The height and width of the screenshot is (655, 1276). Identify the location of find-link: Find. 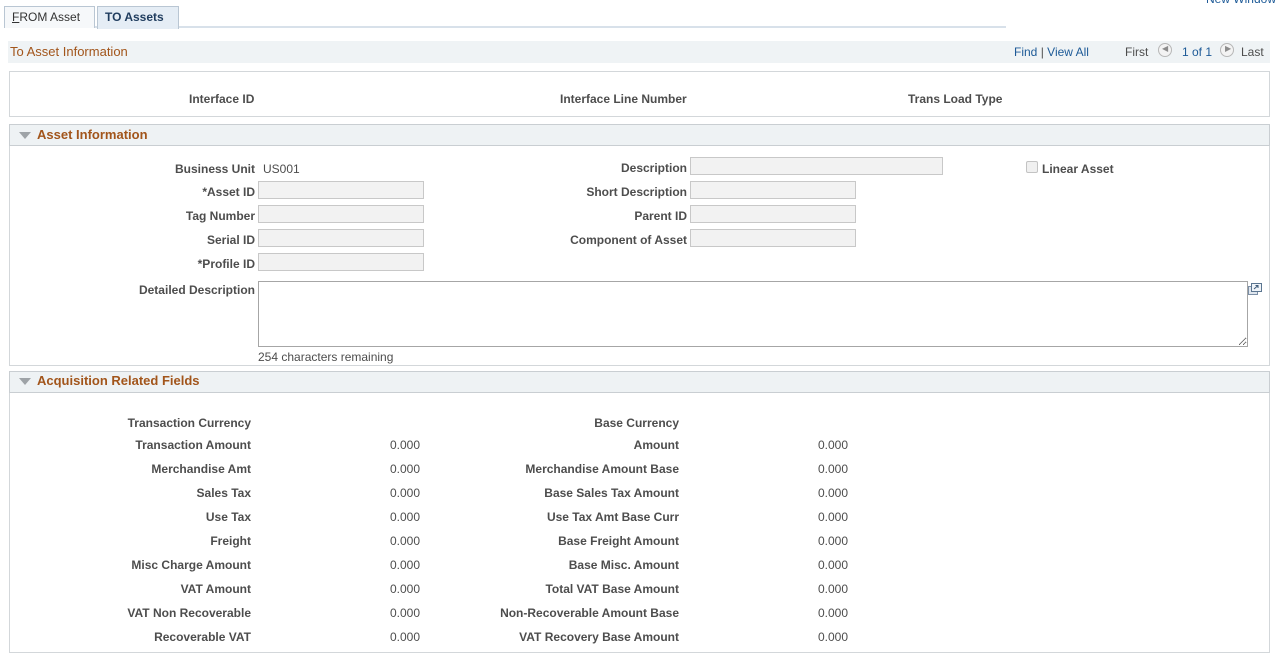
(1025, 52).